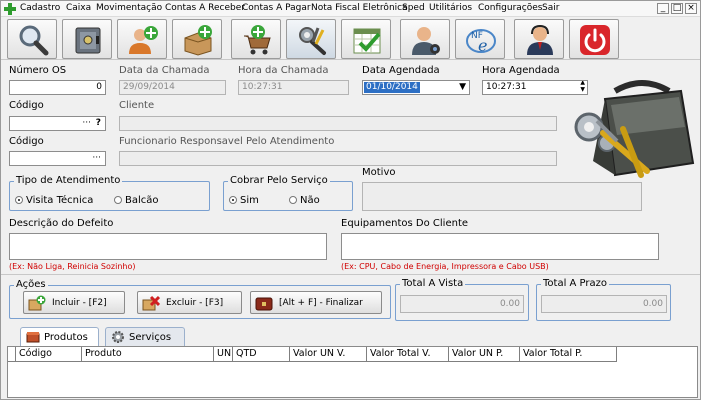  Describe the element at coordinates (59, 336) in the screenshot. I see `tab-produtos: Produtos` at that location.